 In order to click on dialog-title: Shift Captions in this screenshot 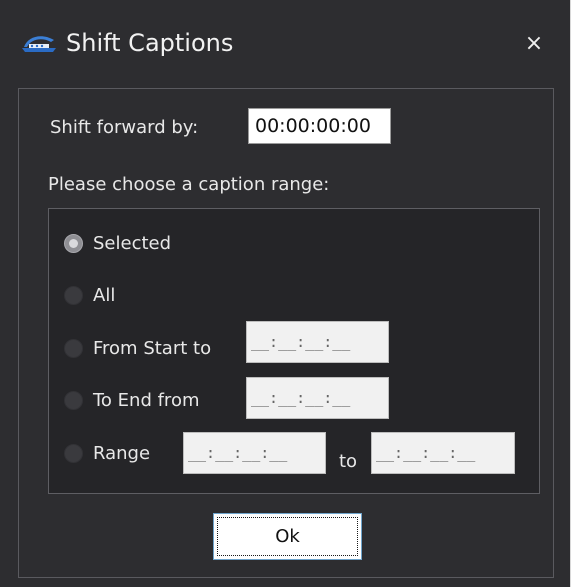, I will do `click(150, 43)`.